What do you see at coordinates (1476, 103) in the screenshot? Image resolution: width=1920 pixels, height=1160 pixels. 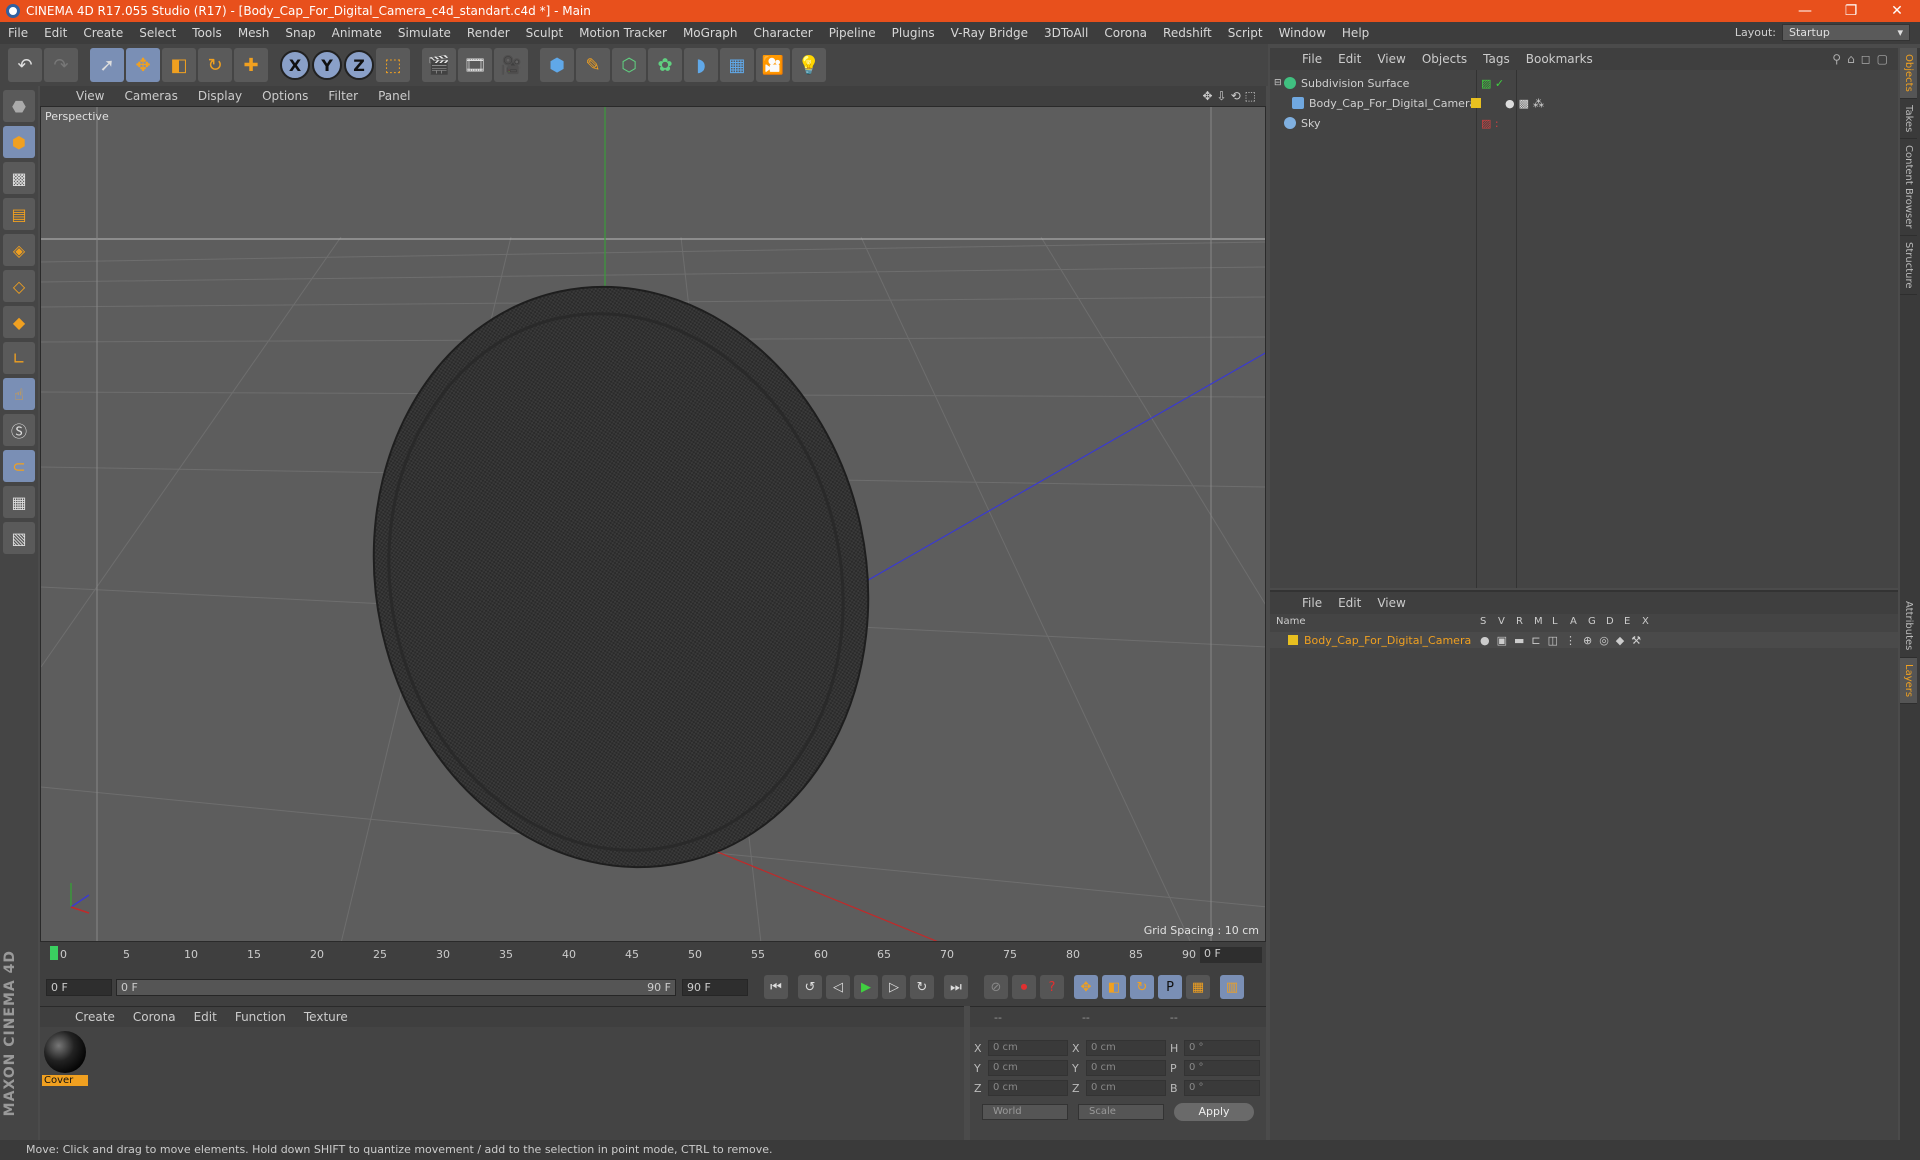 I see `layer-color-icon` at bounding box center [1476, 103].